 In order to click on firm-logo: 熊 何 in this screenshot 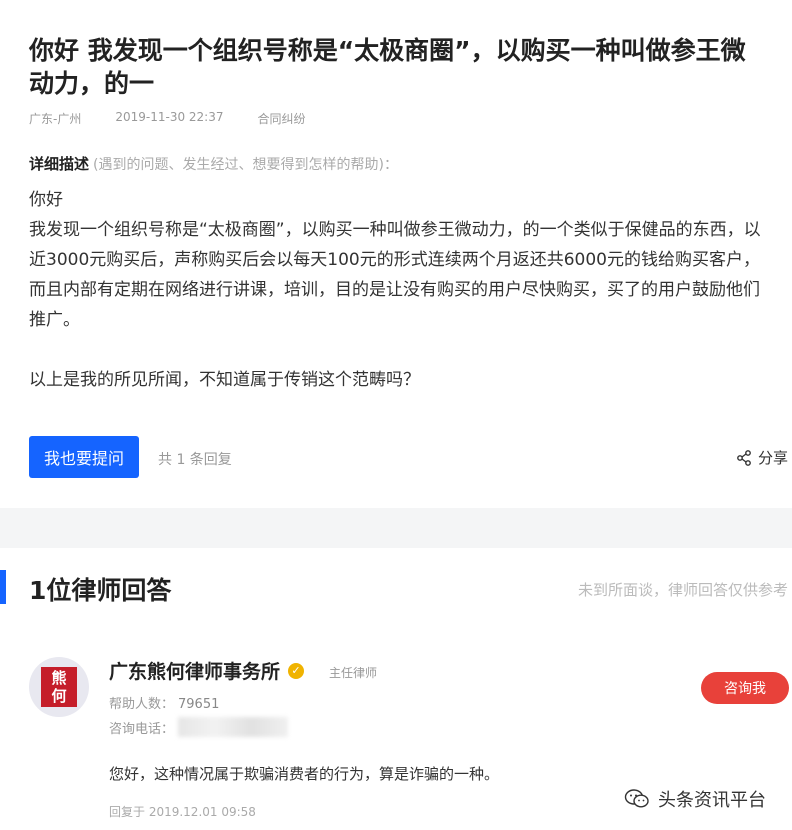, I will do `click(59, 687)`.